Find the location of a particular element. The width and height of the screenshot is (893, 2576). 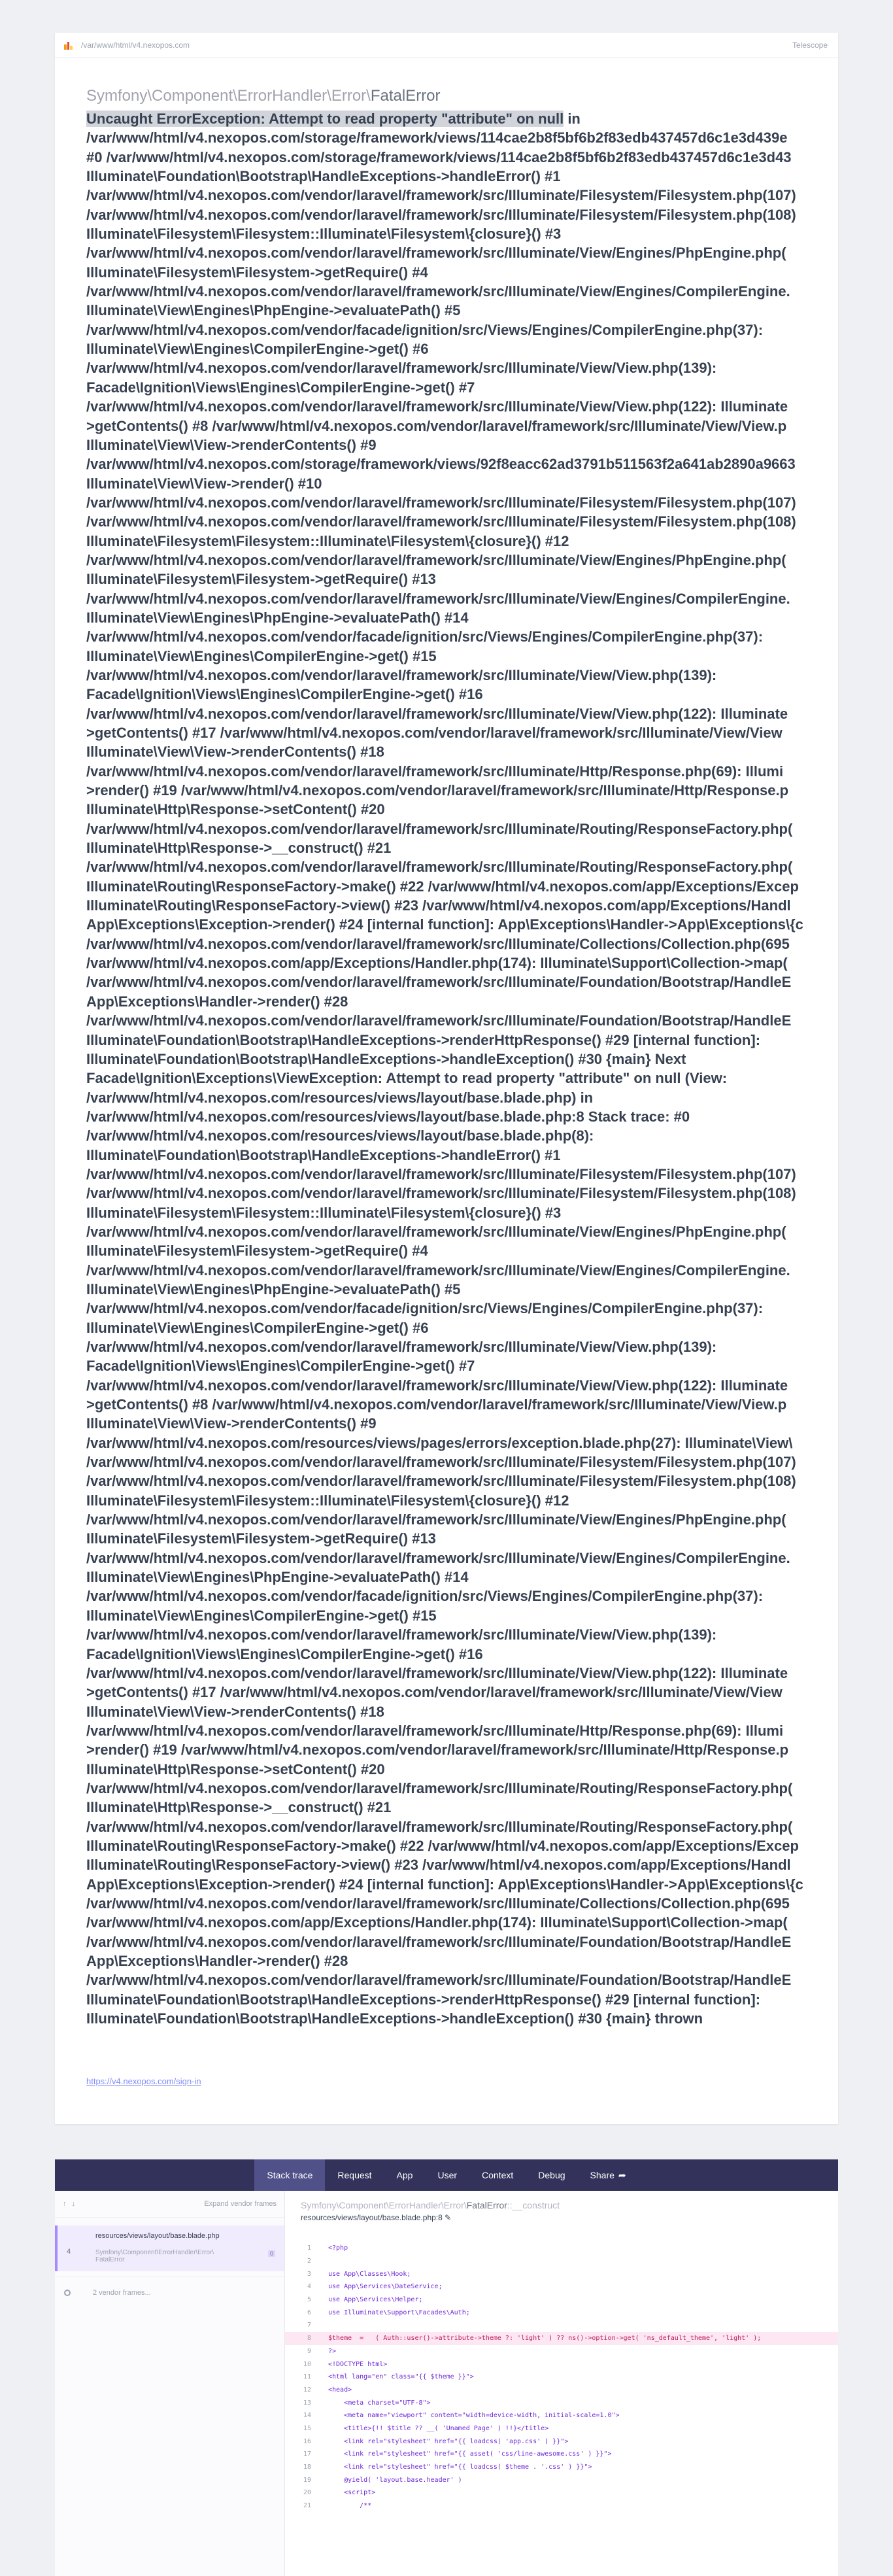

line-number: 15 is located at coordinates (307, 2428).